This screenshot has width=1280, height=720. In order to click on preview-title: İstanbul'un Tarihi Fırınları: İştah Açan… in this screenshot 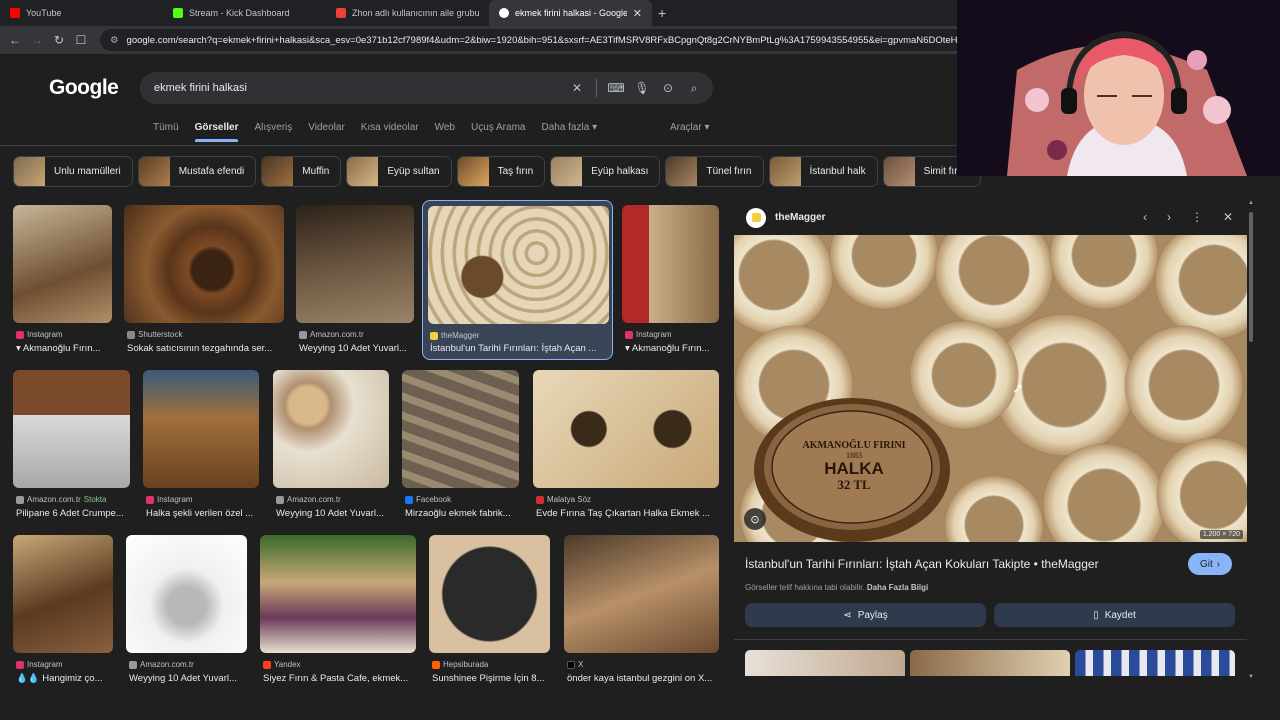, I will do `click(922, 564)`.